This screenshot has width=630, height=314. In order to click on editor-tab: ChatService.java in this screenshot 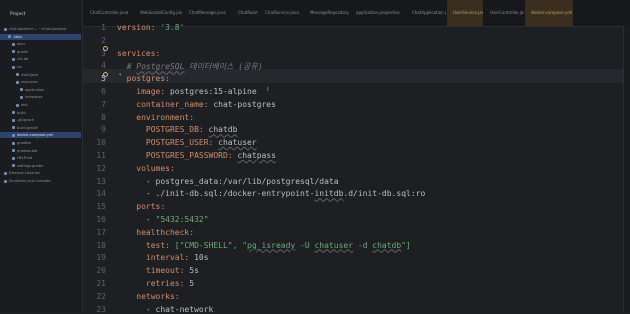, I will do `click(281, 13)`.